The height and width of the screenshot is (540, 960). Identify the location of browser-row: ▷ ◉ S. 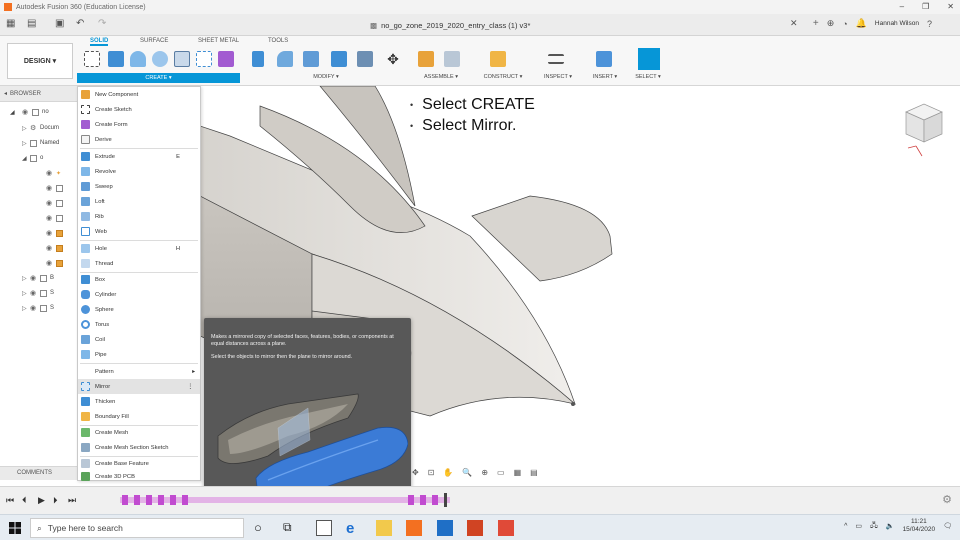
(38, 293).